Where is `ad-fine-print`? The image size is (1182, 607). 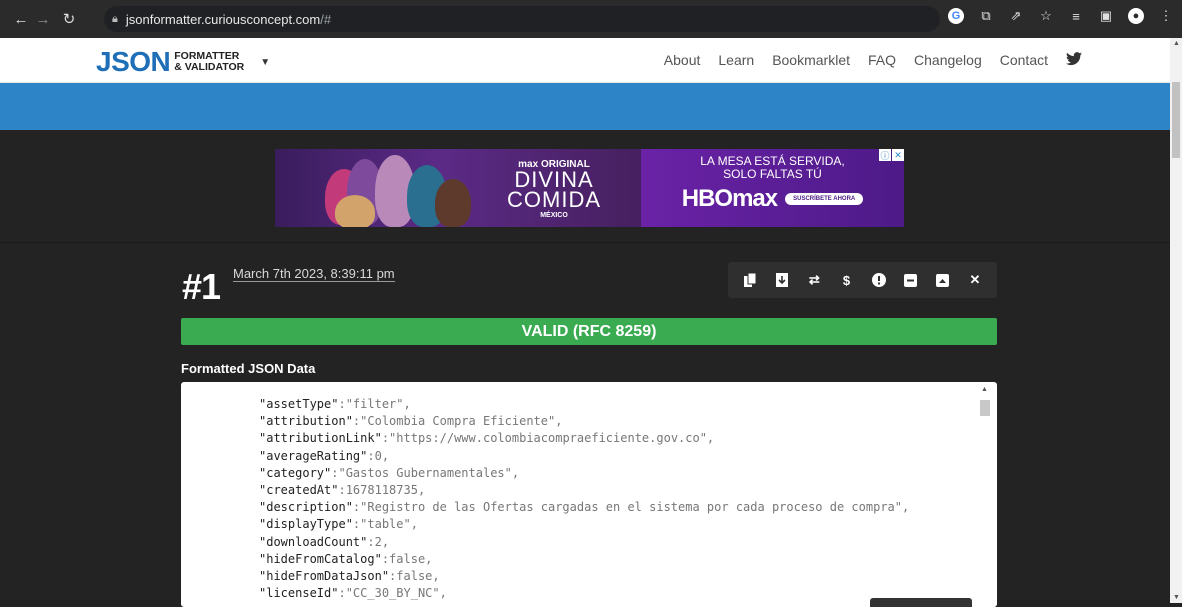 ad-fine-print is located at coordinates (772, 221).